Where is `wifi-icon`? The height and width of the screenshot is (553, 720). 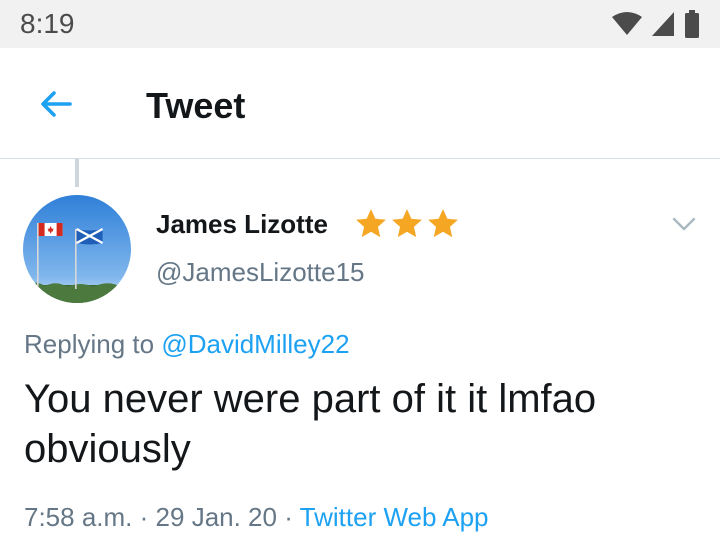 wifi-icon is located at coordinates (627, 23).